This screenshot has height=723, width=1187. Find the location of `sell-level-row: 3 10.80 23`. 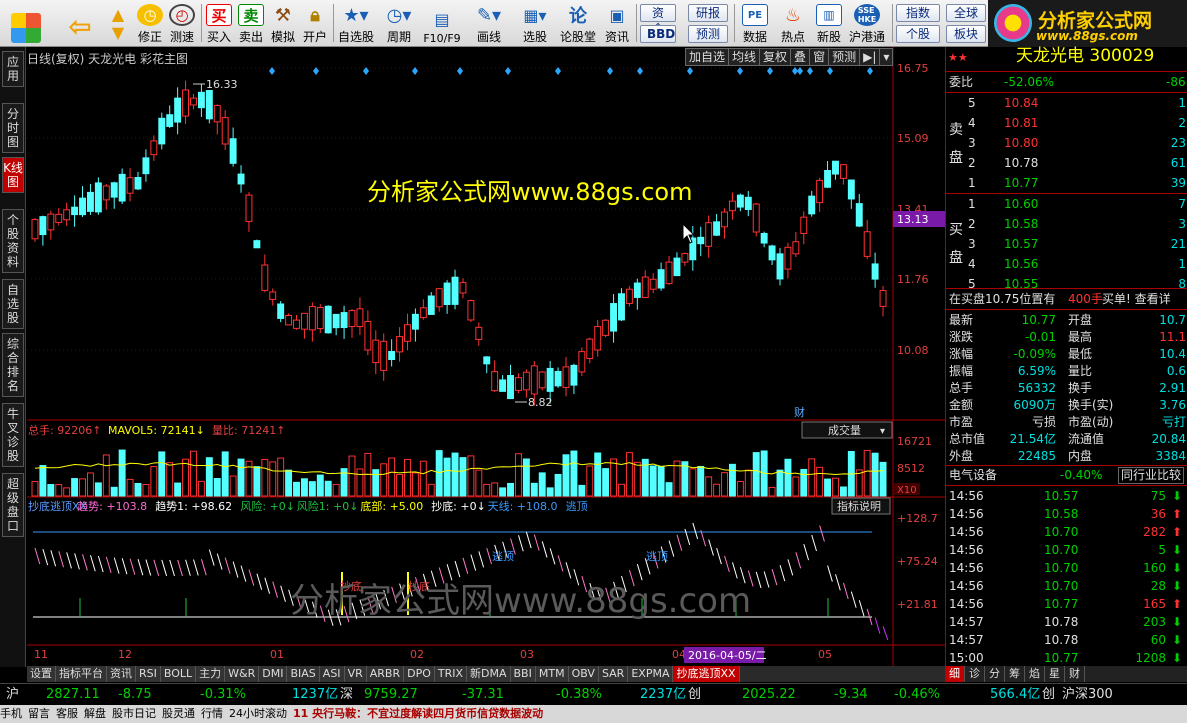

sell-level-row: 3 10.80 23 is located at coordinates (1077, 143).